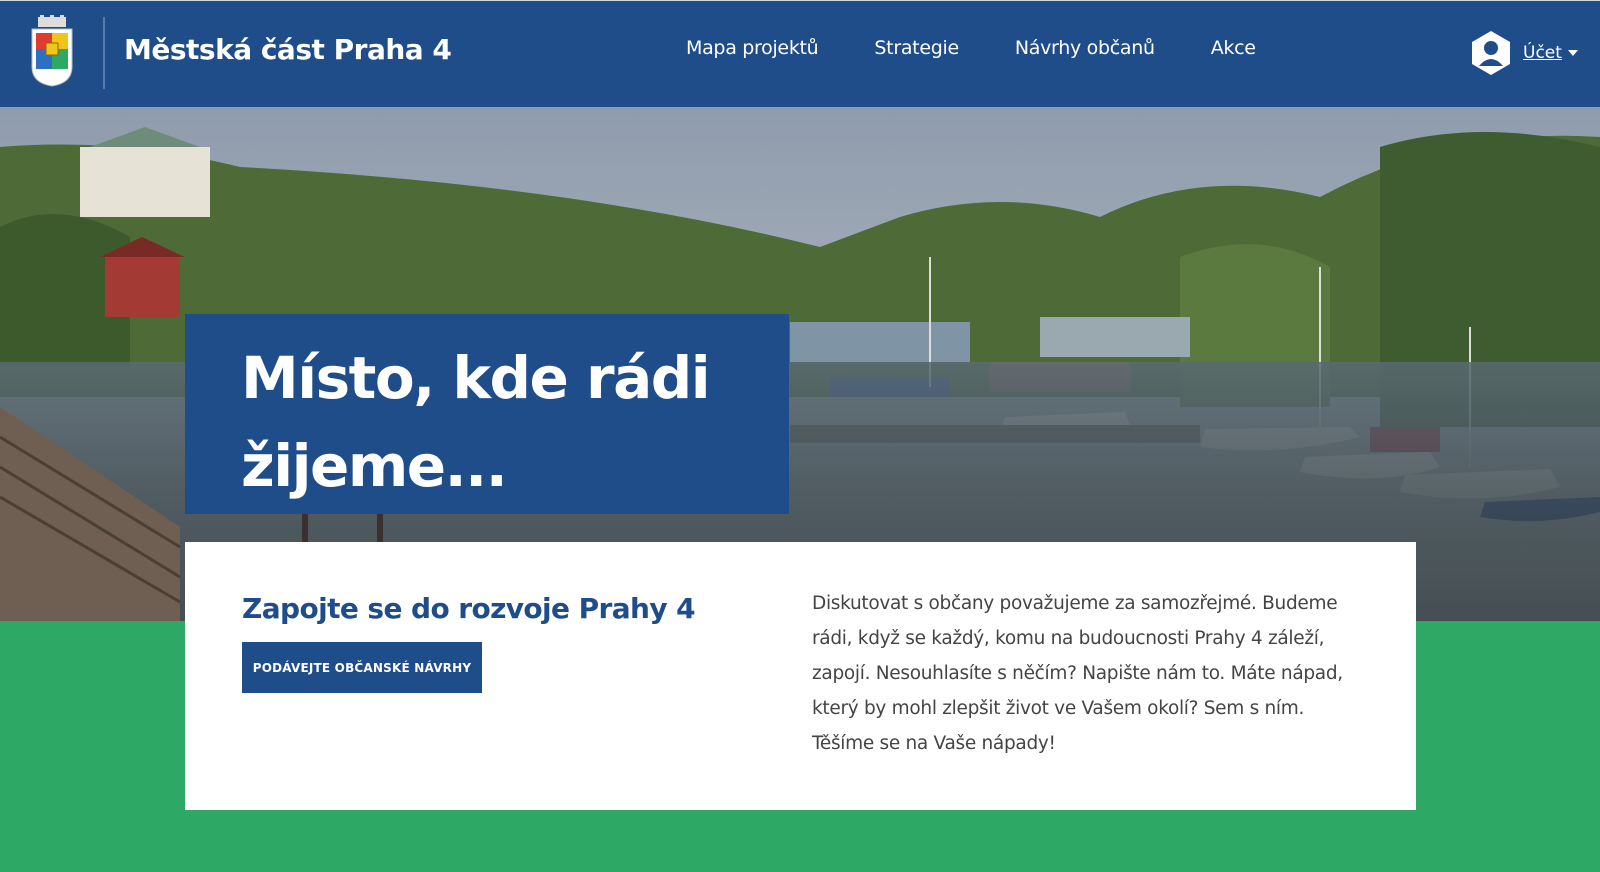 The width and height of the screenshot is (1600, 872). Describe the element at coordinates (469, 608) in the screenshot. I see `card-heading: Zapojte se do rozvoje Prahy 4` at that location.